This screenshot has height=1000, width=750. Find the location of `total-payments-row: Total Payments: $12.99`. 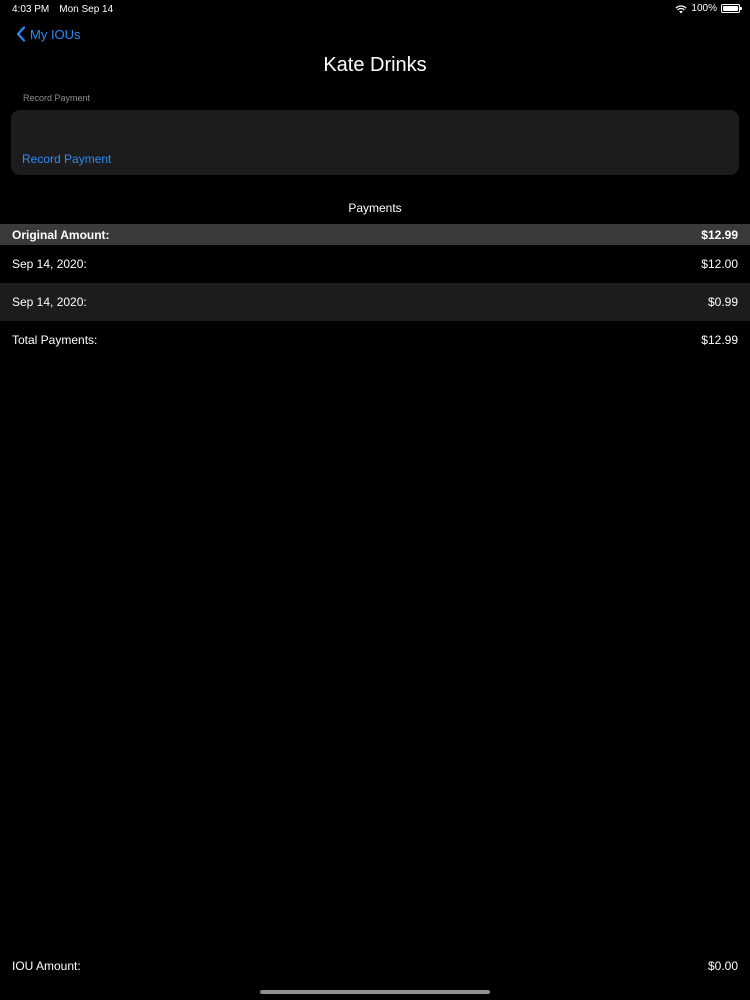

total-payments-row: Total Payments: $12.99 is located at coordinates (375, 340).